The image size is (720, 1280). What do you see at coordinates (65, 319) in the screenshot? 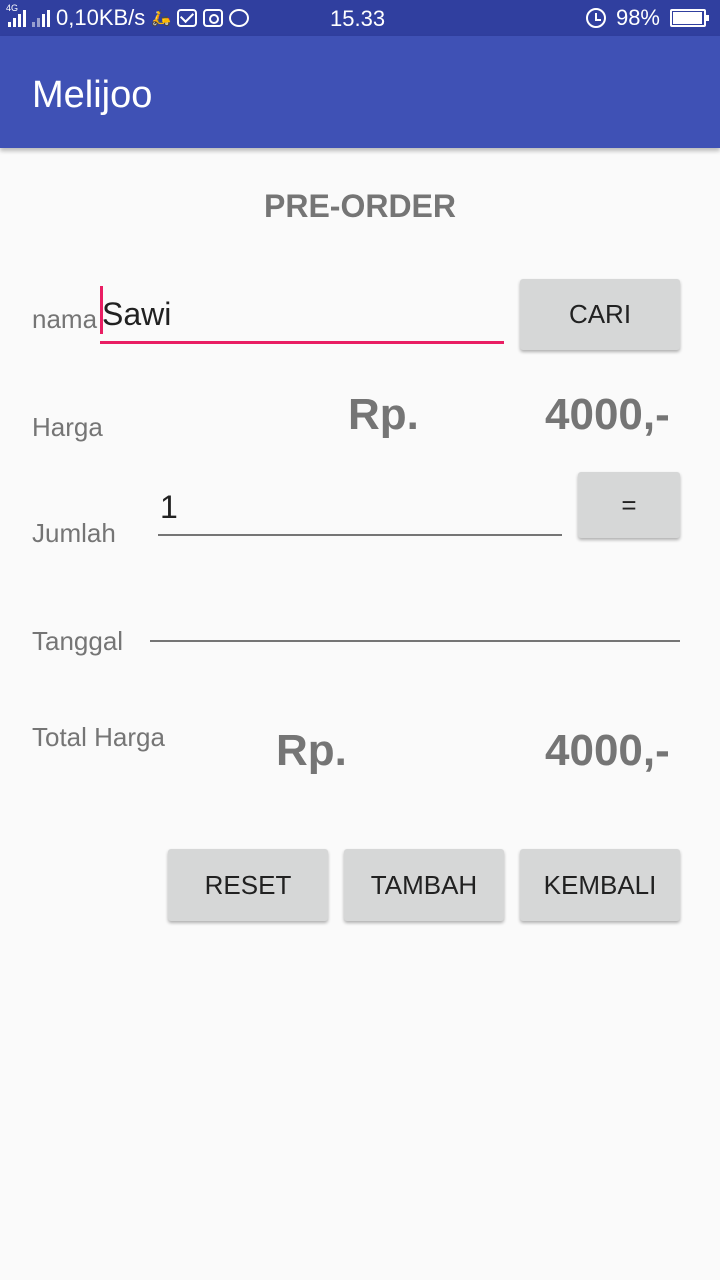
I see `nama-label: nama` at bounding box center [65, 319].